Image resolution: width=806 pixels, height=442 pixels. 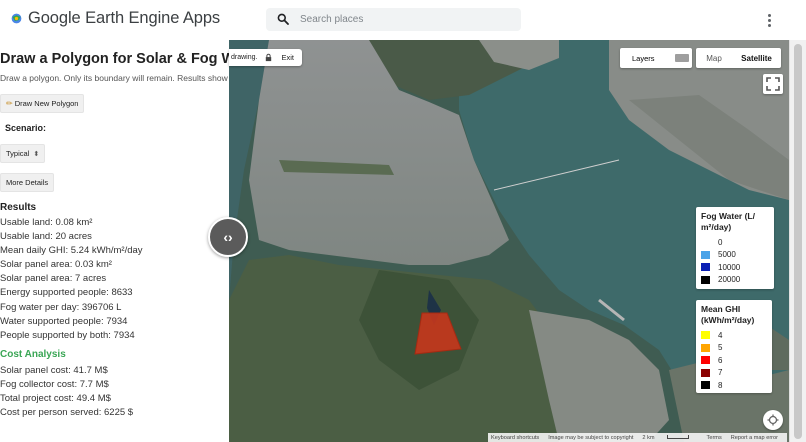 What do you see at coordinates (283, 19) in the screenshot?
I see `search-icon` at bounding box center [283, 19].